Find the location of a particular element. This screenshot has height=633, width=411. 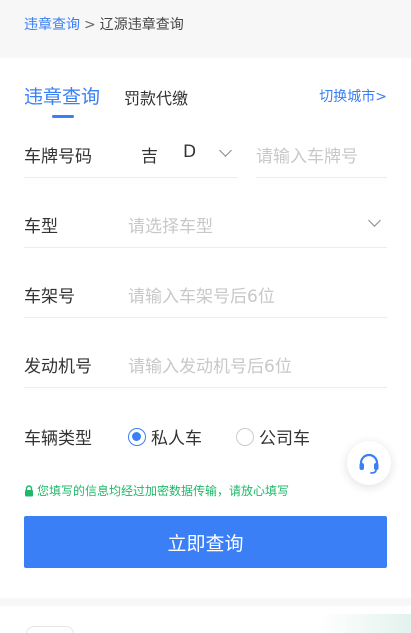

tab-active-underline is located at coordinates (63, 116).